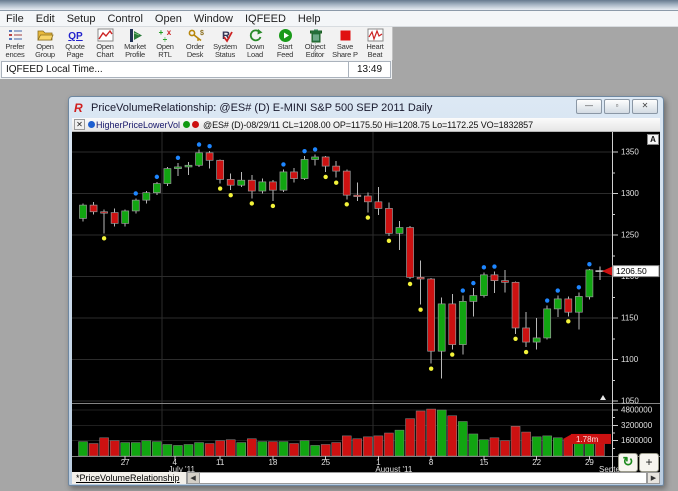 Image resolution: width=678 pixels, height=491 pixels. Describe the element at coordinates (15, 44) in the screenshot. I see `preferences-button: Prefer ences` at that location.